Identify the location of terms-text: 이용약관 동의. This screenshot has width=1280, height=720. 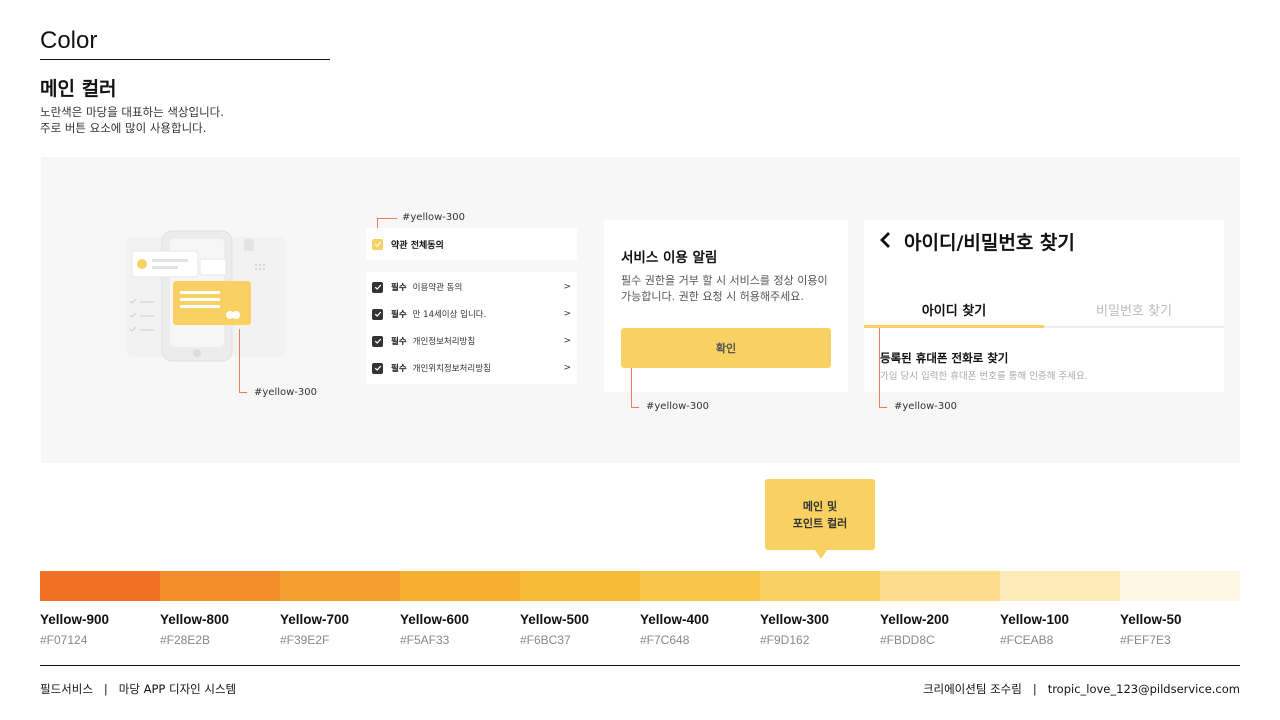
(437, 288).